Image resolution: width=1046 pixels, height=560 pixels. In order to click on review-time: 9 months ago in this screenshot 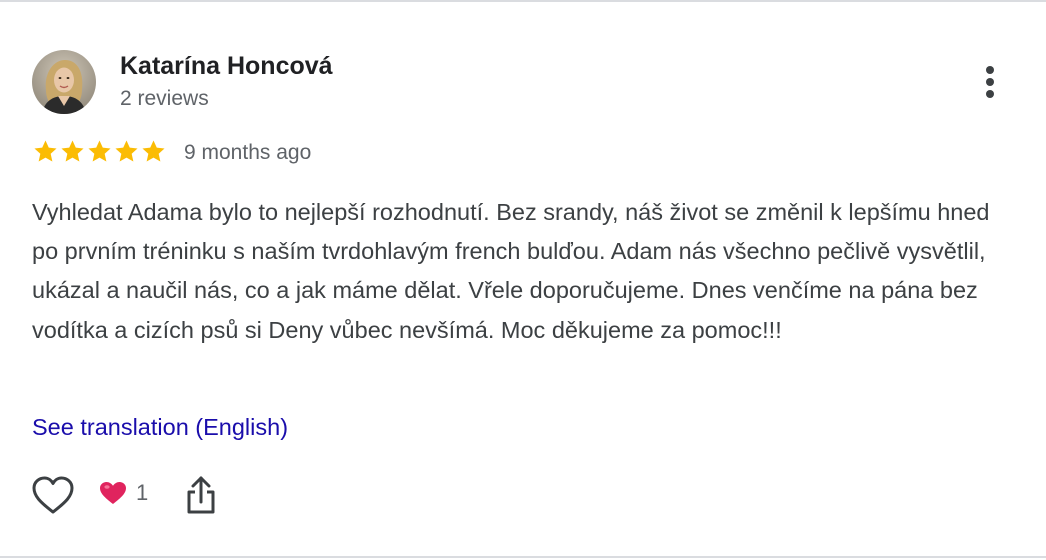, I will do `click(248, 152)`.